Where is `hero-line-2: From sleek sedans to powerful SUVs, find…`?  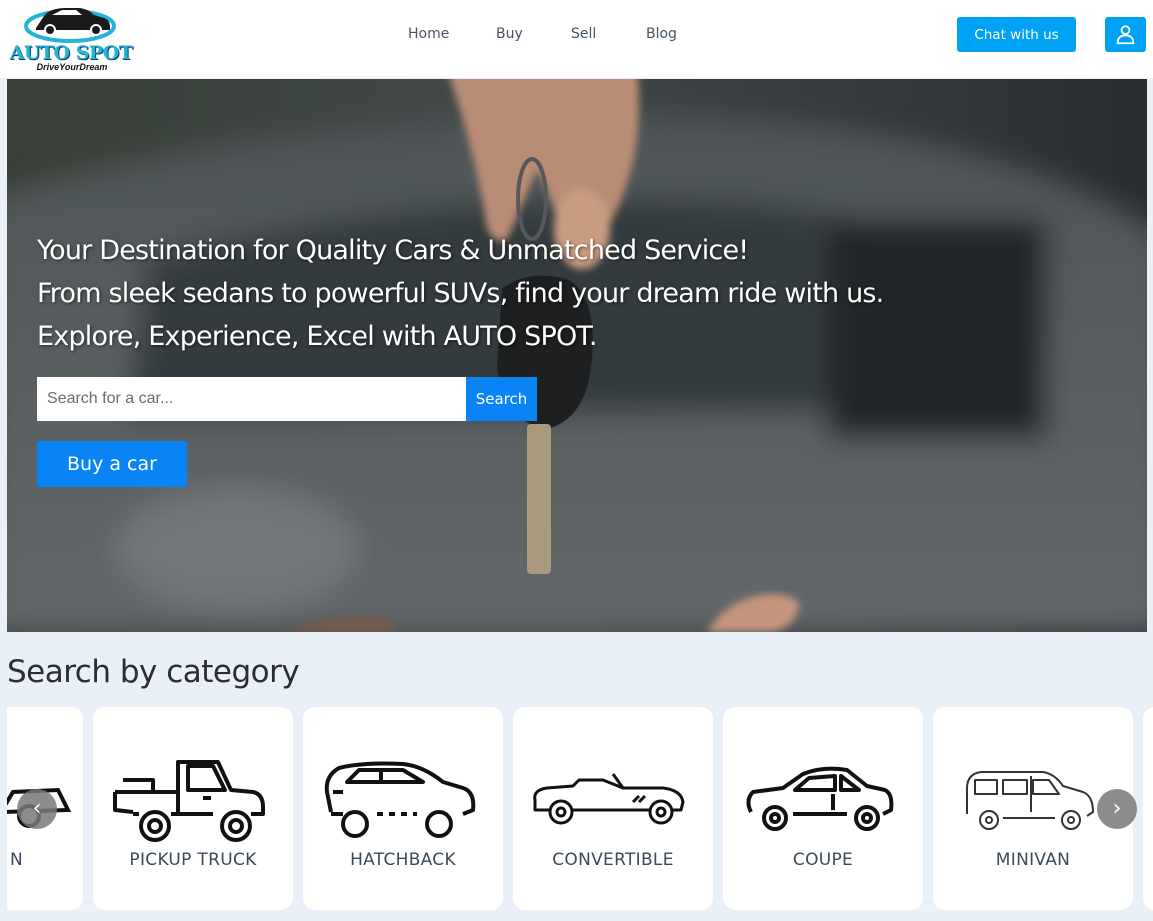 hero-line-2: From sleek sedans to powerful SUVs, find… is located at coordinates (460, 293).